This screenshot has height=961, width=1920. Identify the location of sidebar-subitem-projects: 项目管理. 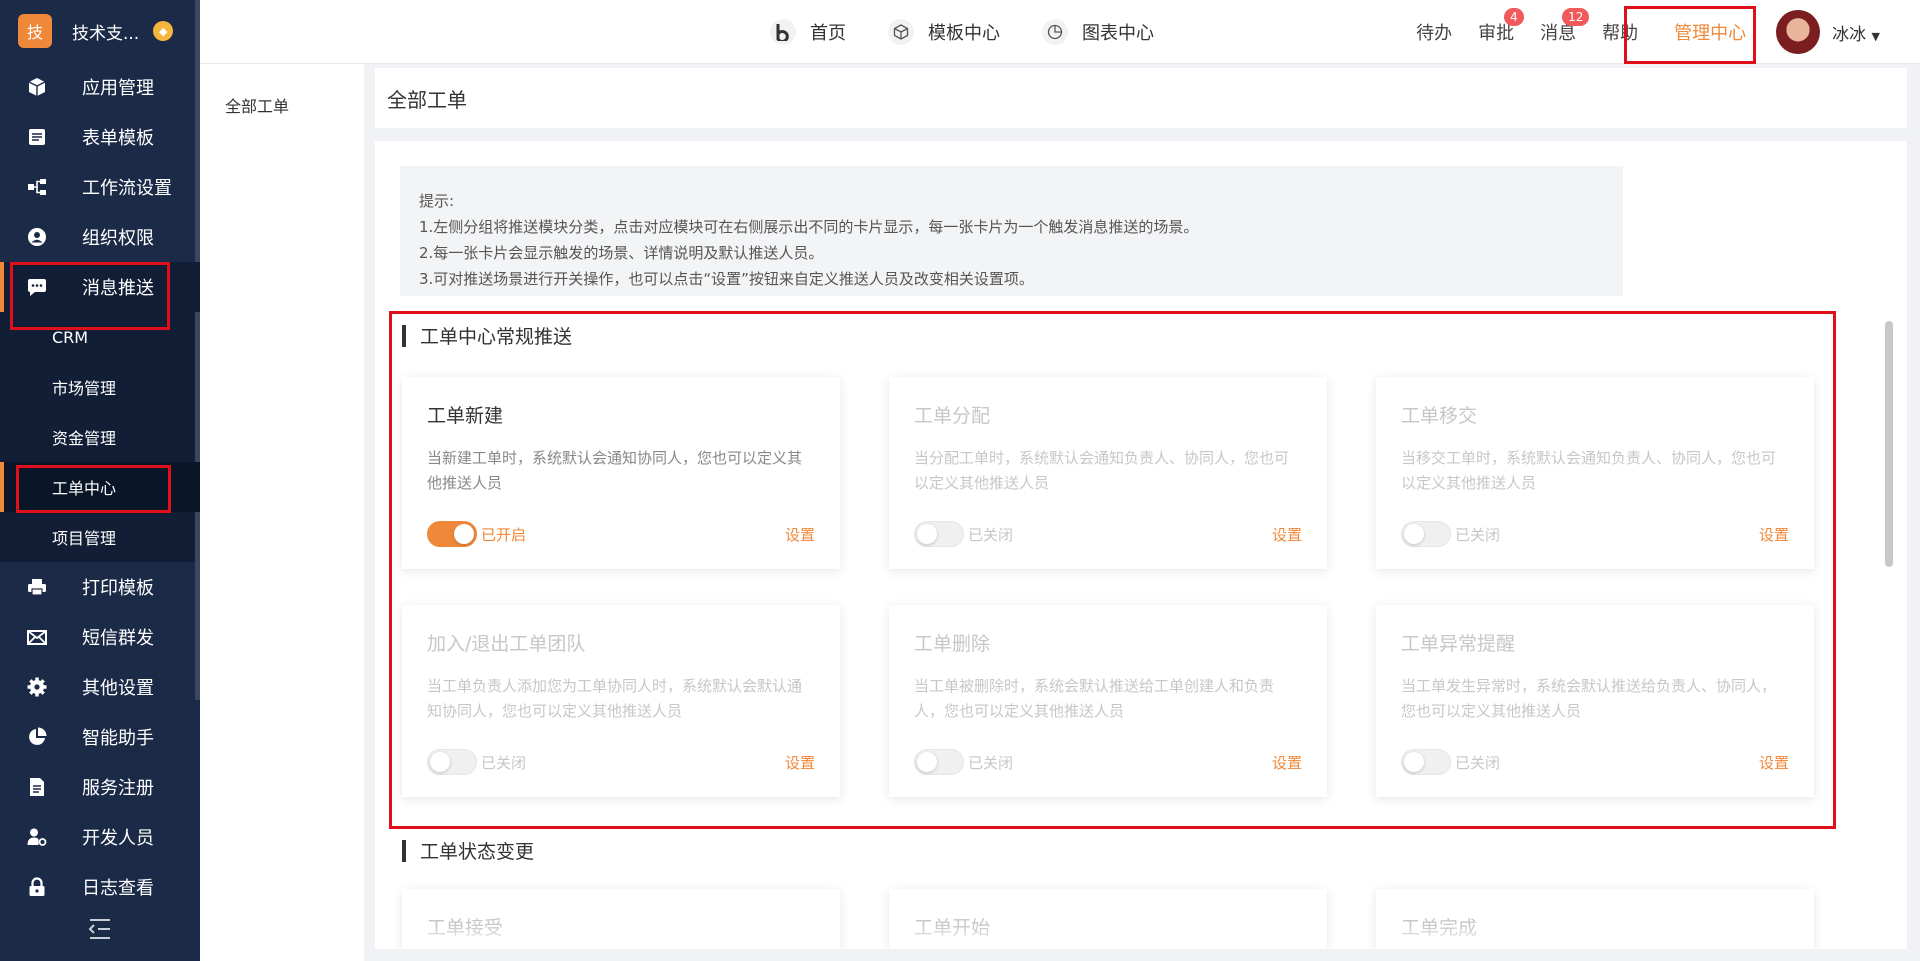
(100, 537).